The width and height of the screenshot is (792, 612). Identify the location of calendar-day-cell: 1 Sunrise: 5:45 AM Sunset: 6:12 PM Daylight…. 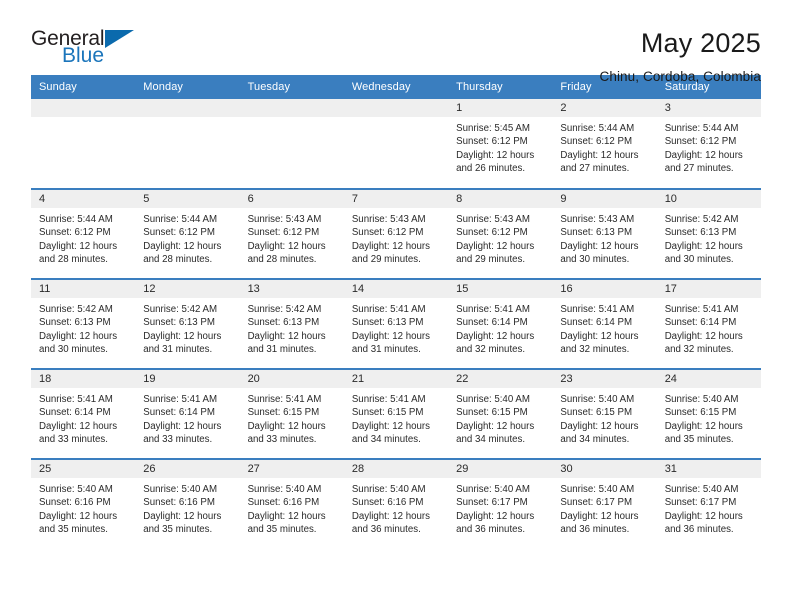
(500, 144).